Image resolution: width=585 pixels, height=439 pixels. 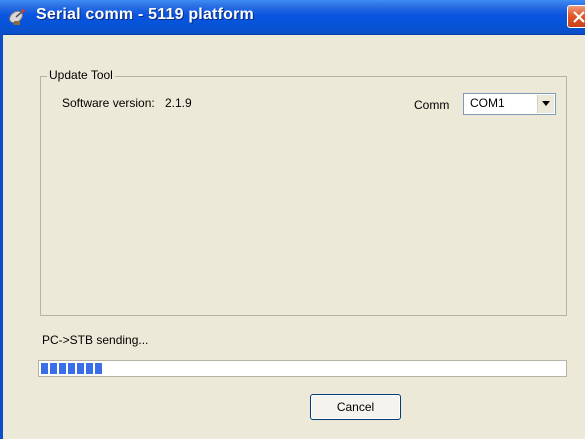 I want to click on window-frame, so click(x=1, y=236).